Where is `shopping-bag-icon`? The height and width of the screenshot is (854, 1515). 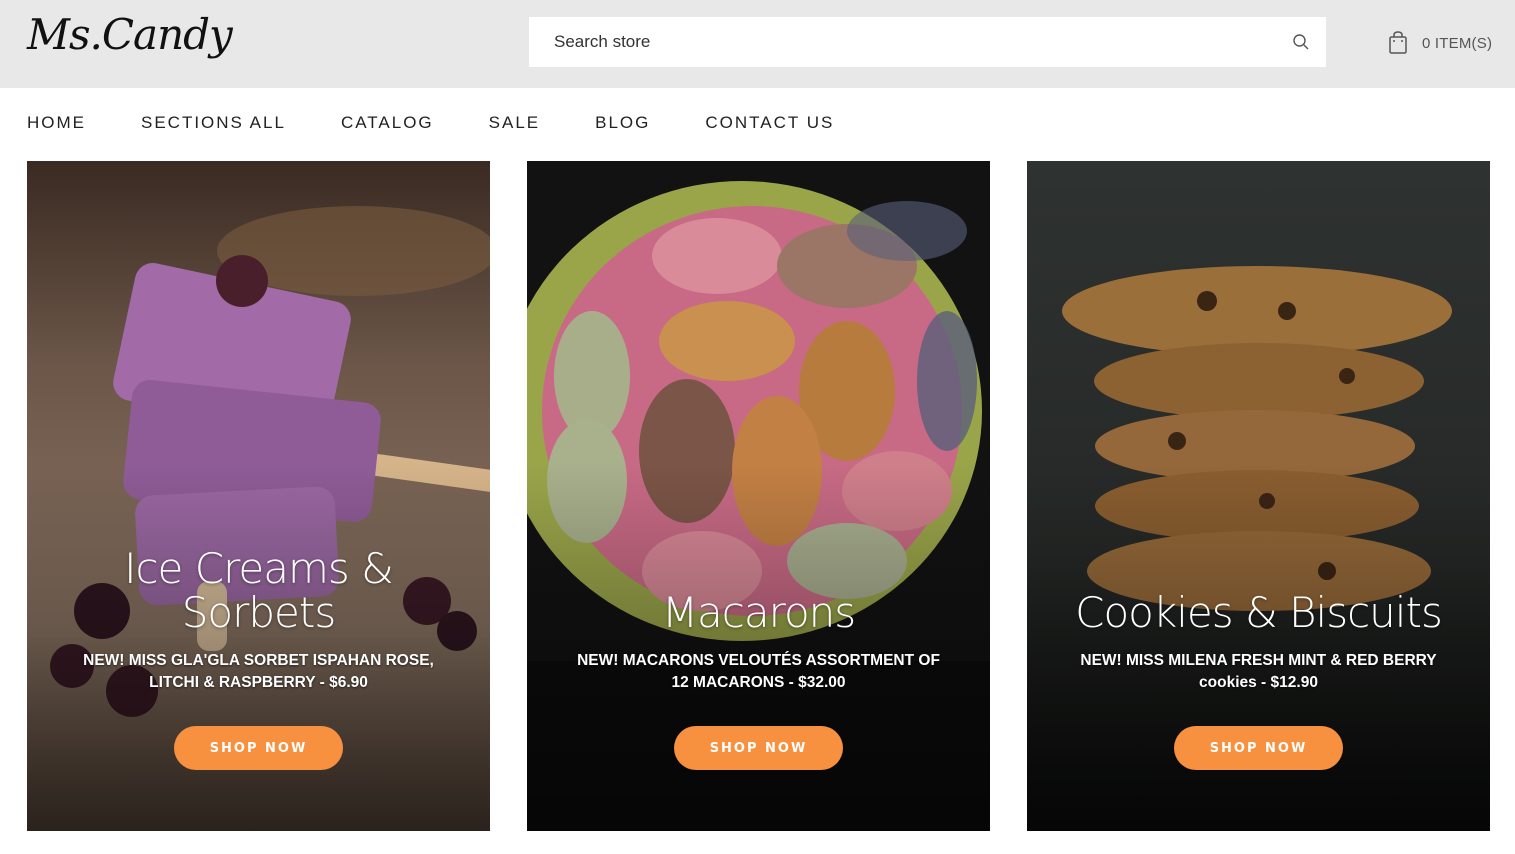
shopping-bag-icon is located at coordinates (1398, 42).